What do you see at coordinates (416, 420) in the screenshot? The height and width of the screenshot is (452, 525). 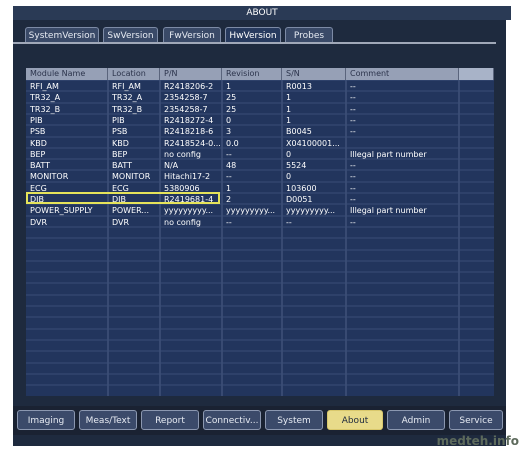 I see `admin-button: Admin` at bounding box center [416, 420].